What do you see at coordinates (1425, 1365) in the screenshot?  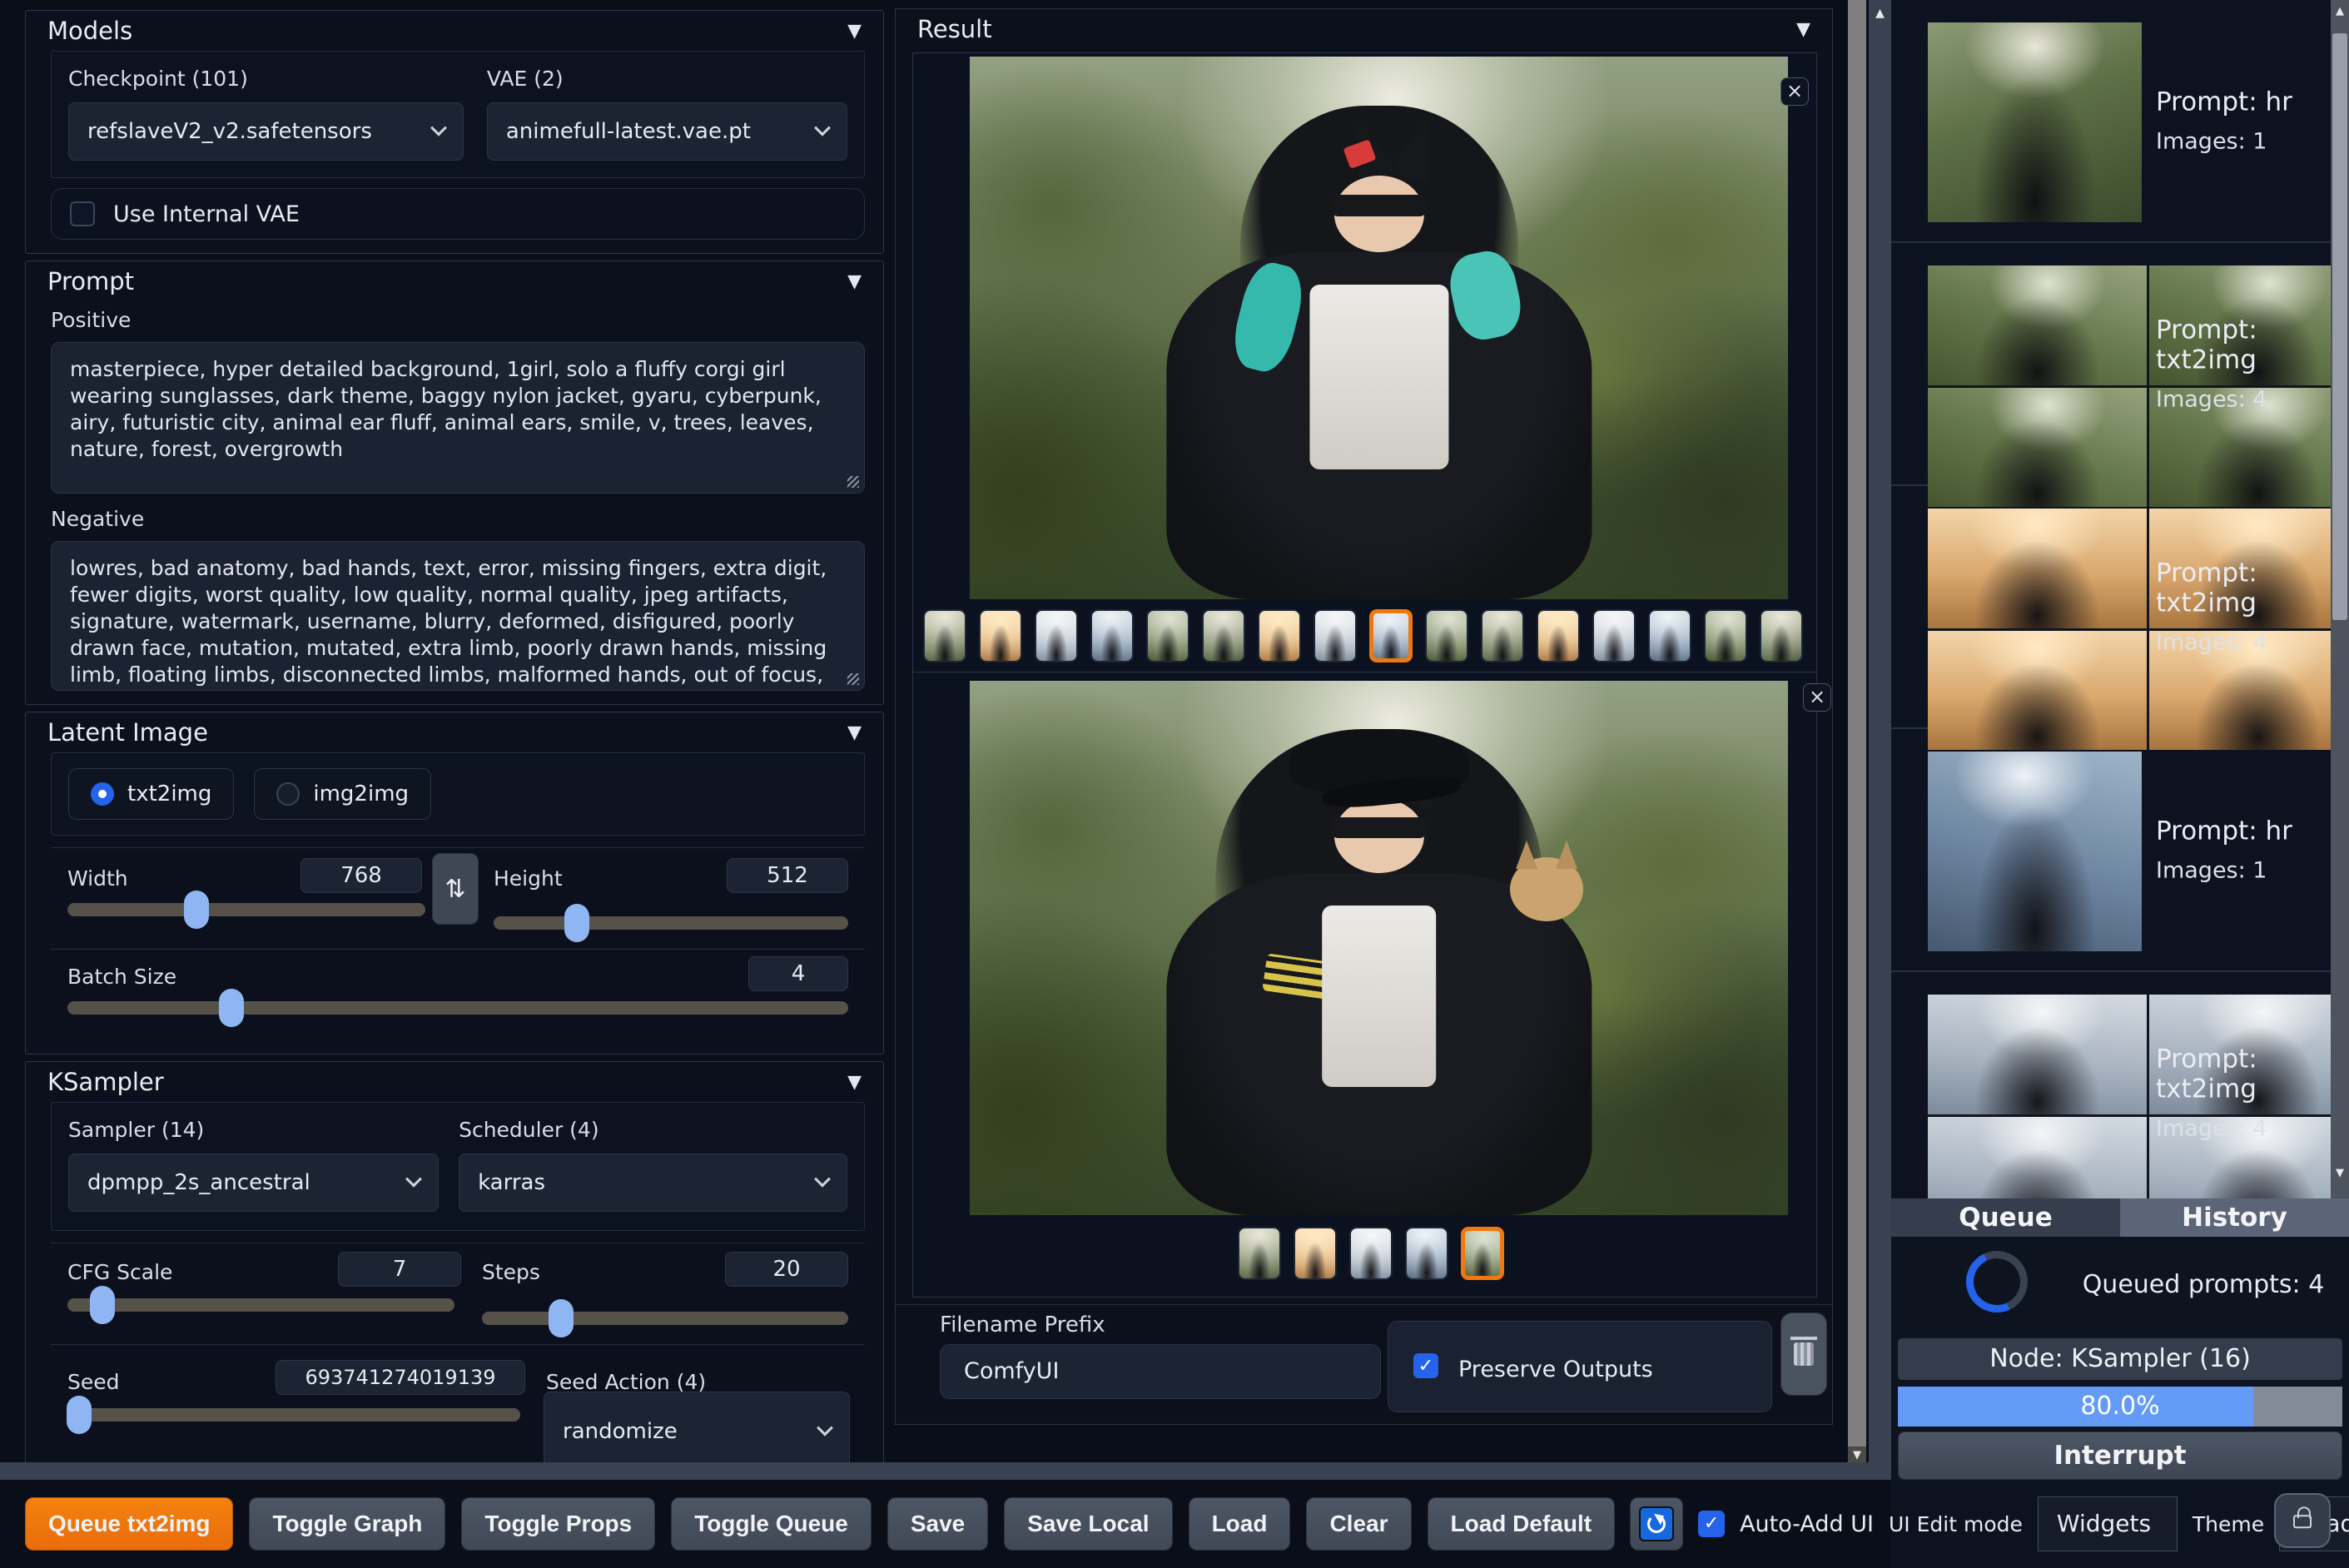 I see `preserve-outputs-checkbox: ✓` at bounding box center [1425, 1365].